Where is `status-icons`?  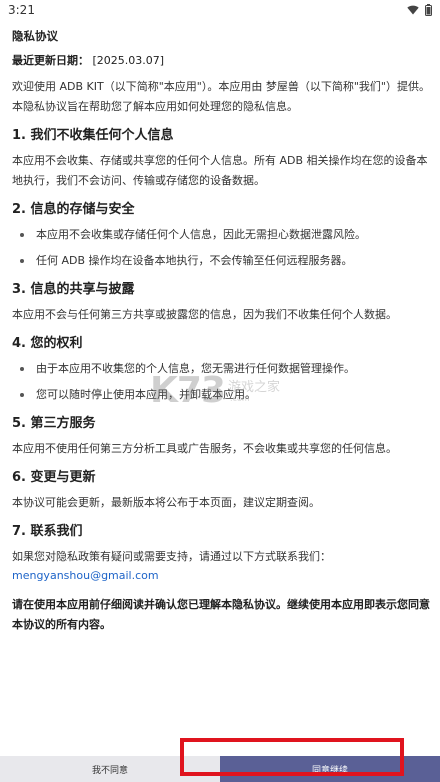 status-icons is located at coordinates (419, 10).